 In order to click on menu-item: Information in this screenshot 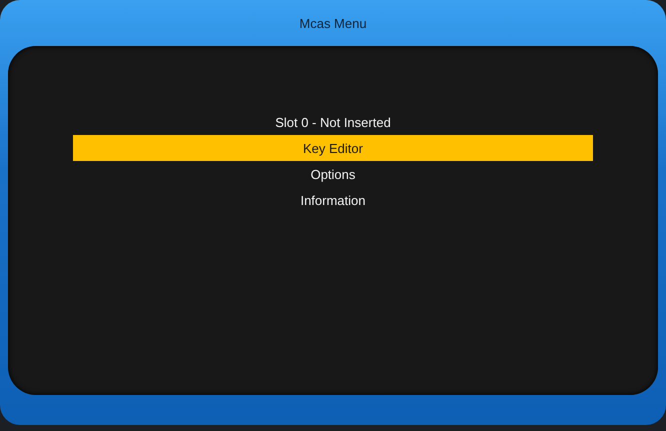, I will do `click(333, 200)`.